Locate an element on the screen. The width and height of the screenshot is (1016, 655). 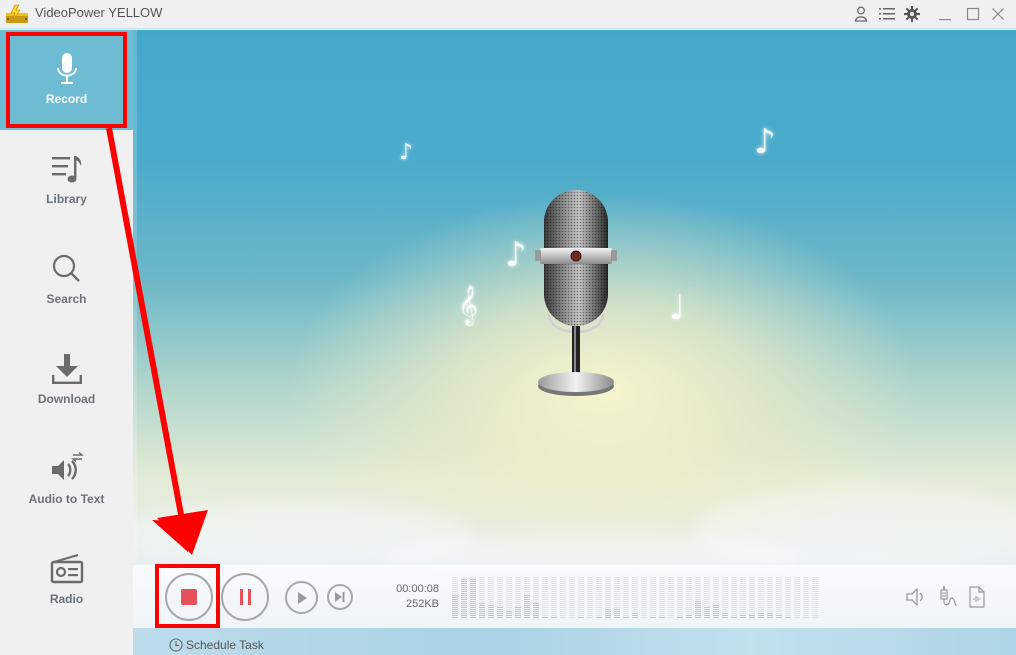
menu-list-icon is located at coordinates (887, 14).